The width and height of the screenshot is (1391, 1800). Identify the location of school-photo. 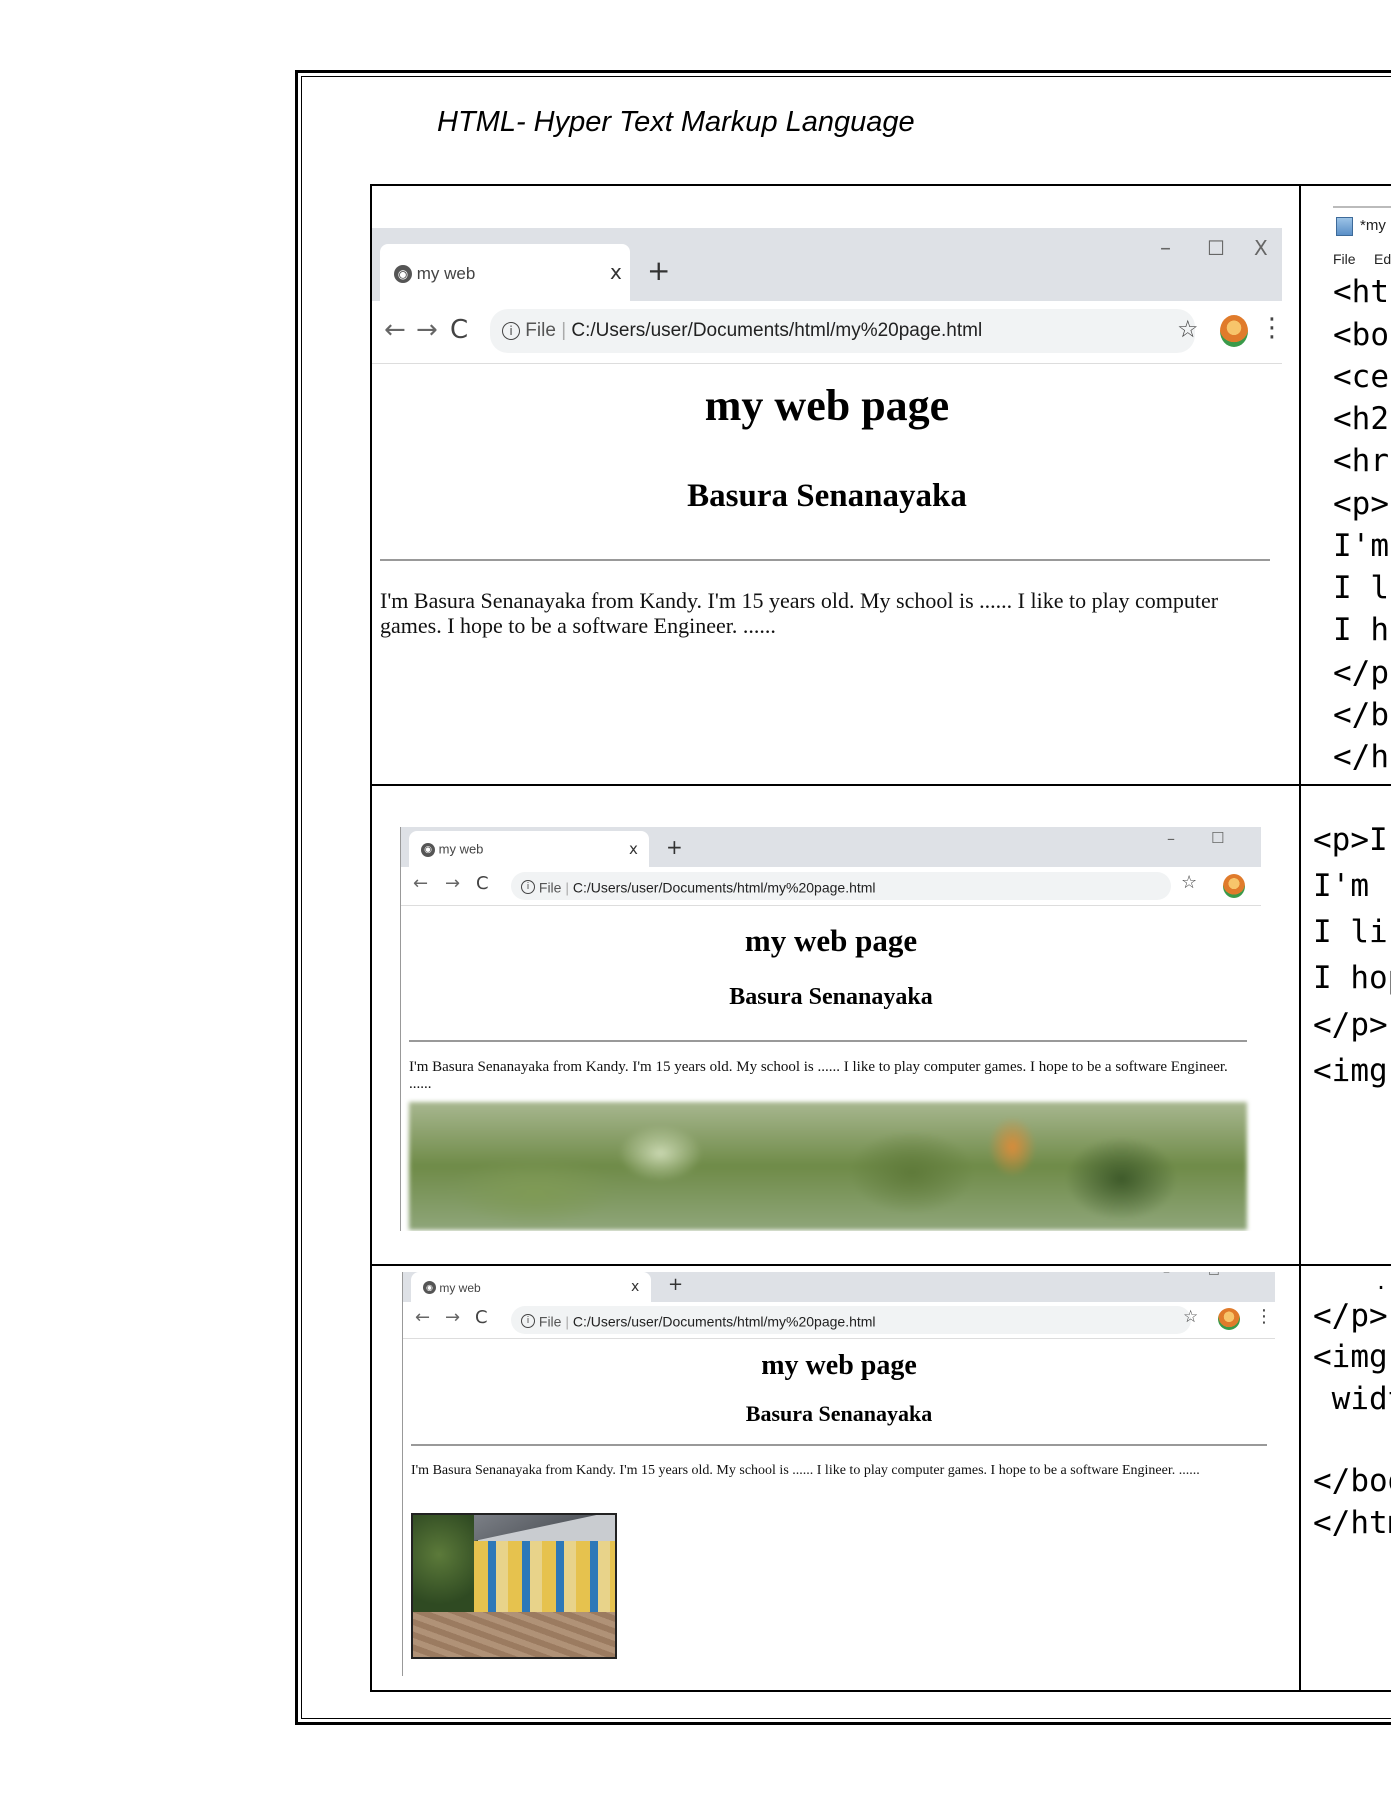
(514, 1586).